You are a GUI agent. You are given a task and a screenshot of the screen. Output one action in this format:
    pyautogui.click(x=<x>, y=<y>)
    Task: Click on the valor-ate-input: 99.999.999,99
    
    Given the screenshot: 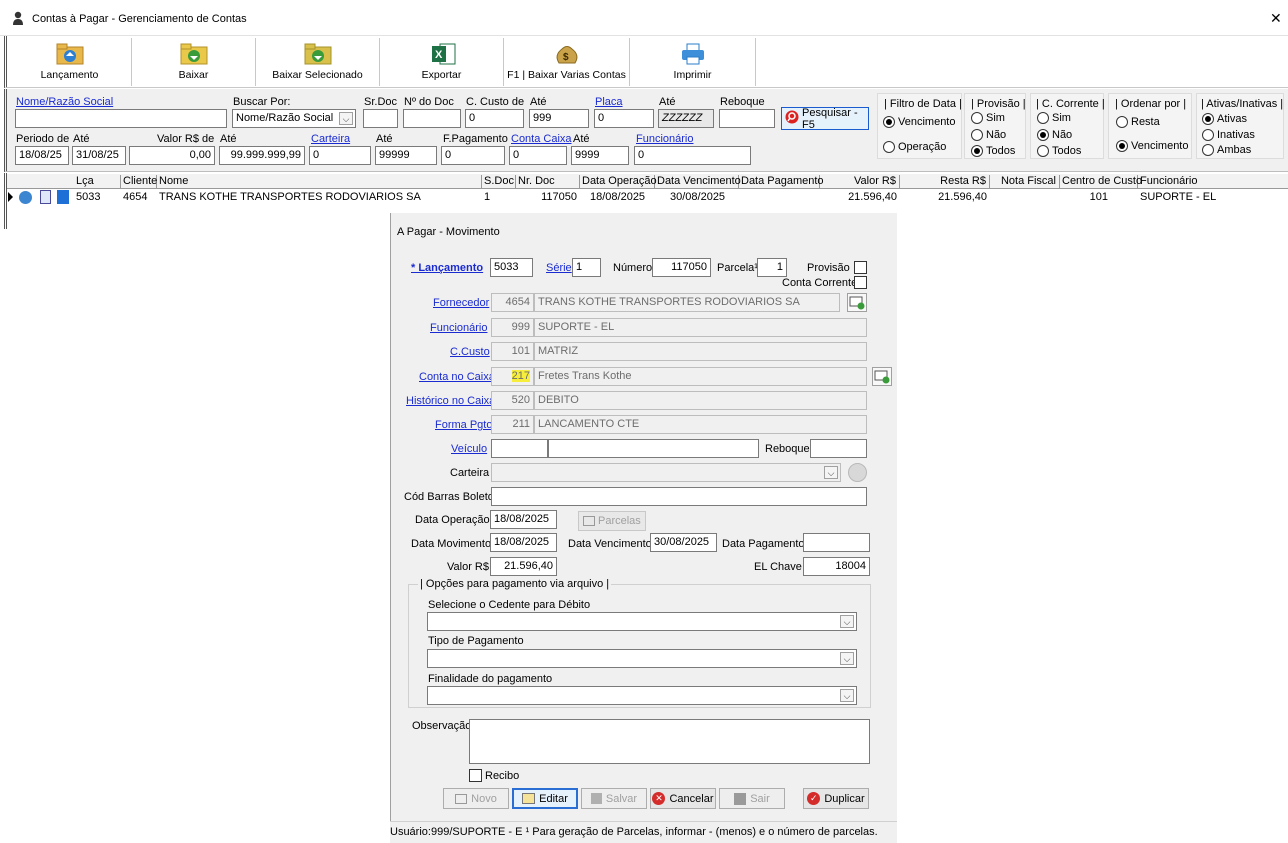 What is the action you would take?
    pyautogui.click(x=262, y=155)
    